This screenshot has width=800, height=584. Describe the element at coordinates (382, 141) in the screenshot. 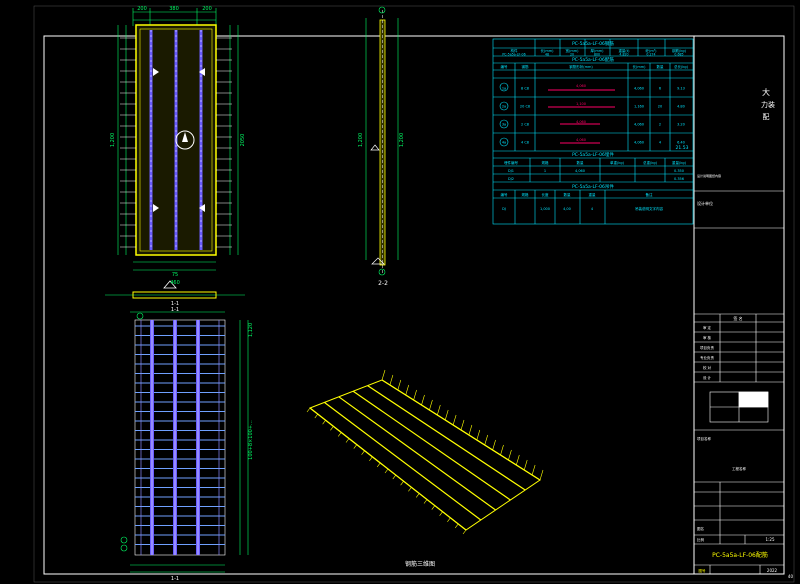

I see `section-view` at that location.